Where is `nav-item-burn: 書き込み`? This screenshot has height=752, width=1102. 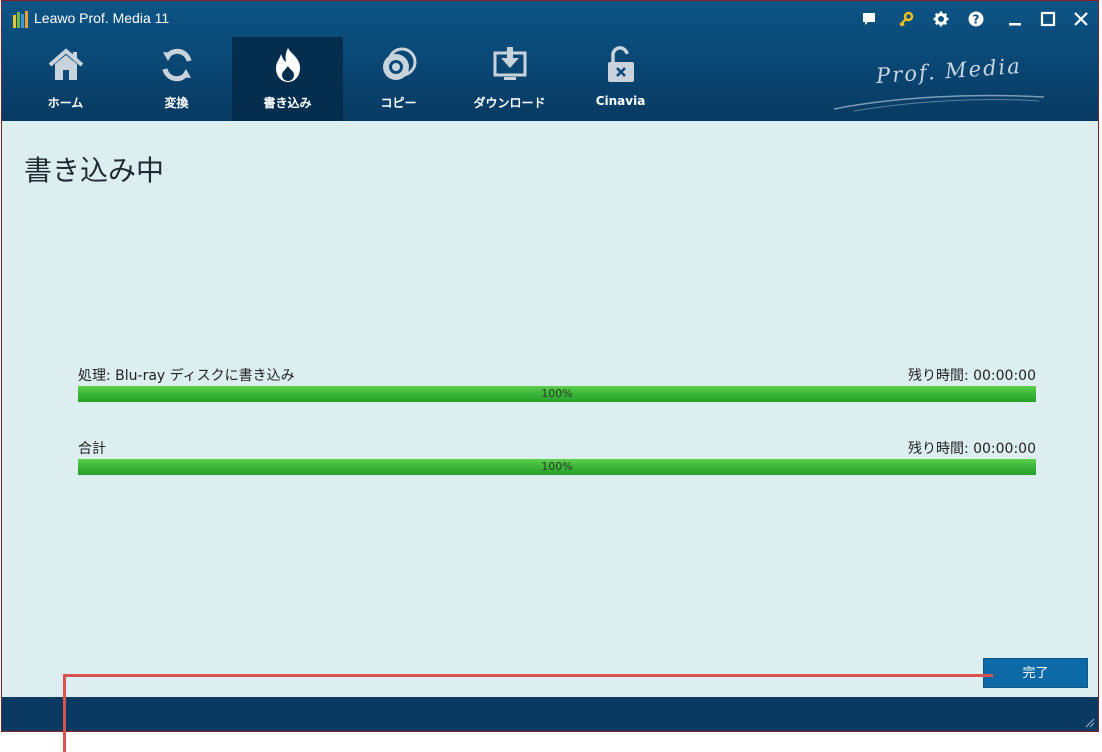
nav-item-burn: 書き込み is located at coordinates (287, 79).